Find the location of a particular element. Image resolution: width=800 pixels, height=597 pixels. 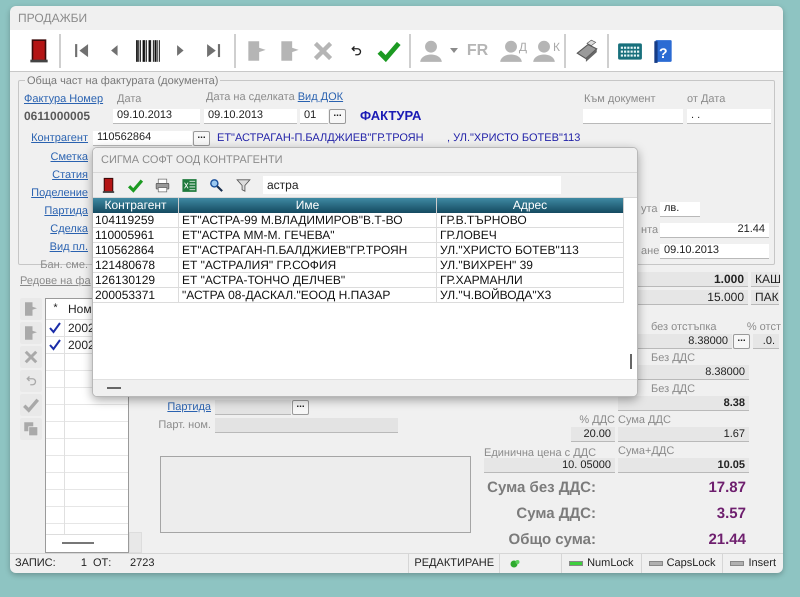

search-field: астра is located at coordinates (412, 185).